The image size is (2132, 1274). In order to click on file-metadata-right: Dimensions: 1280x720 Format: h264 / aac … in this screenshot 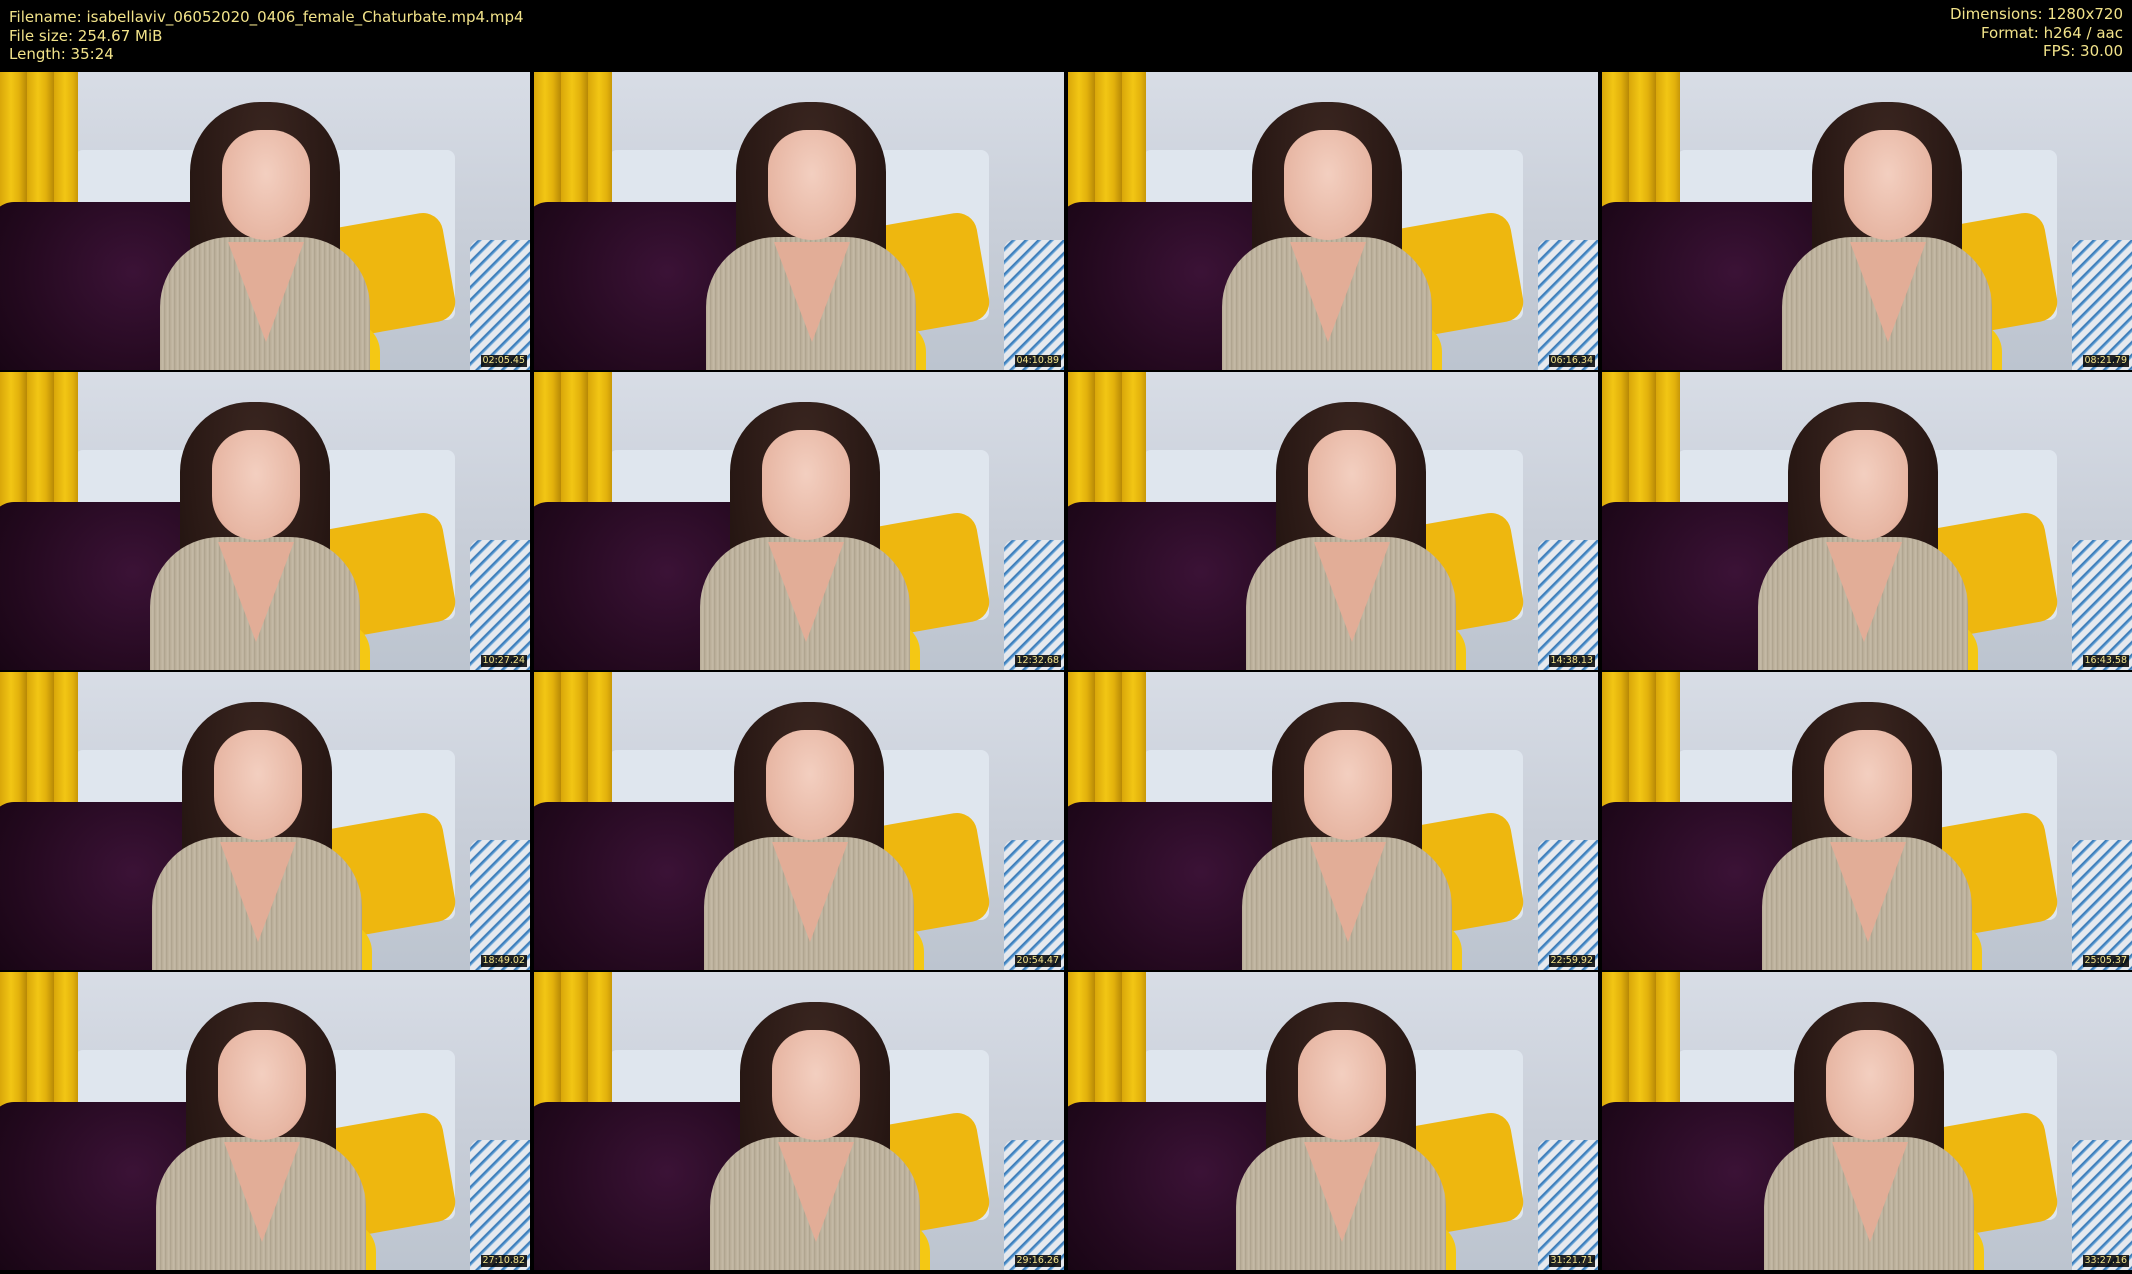, I will do `click(2036, 33)`.